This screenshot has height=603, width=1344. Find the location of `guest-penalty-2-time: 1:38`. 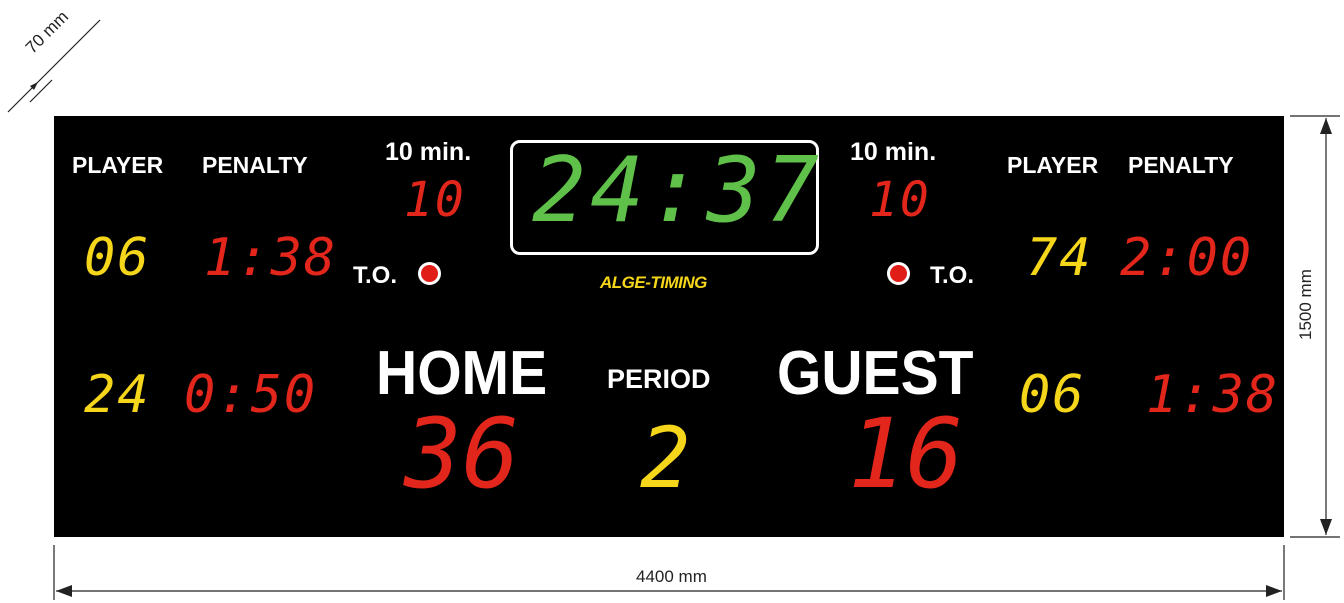

guest-penalty-2-time: 1:38 is located at coordinates (1213, 395).